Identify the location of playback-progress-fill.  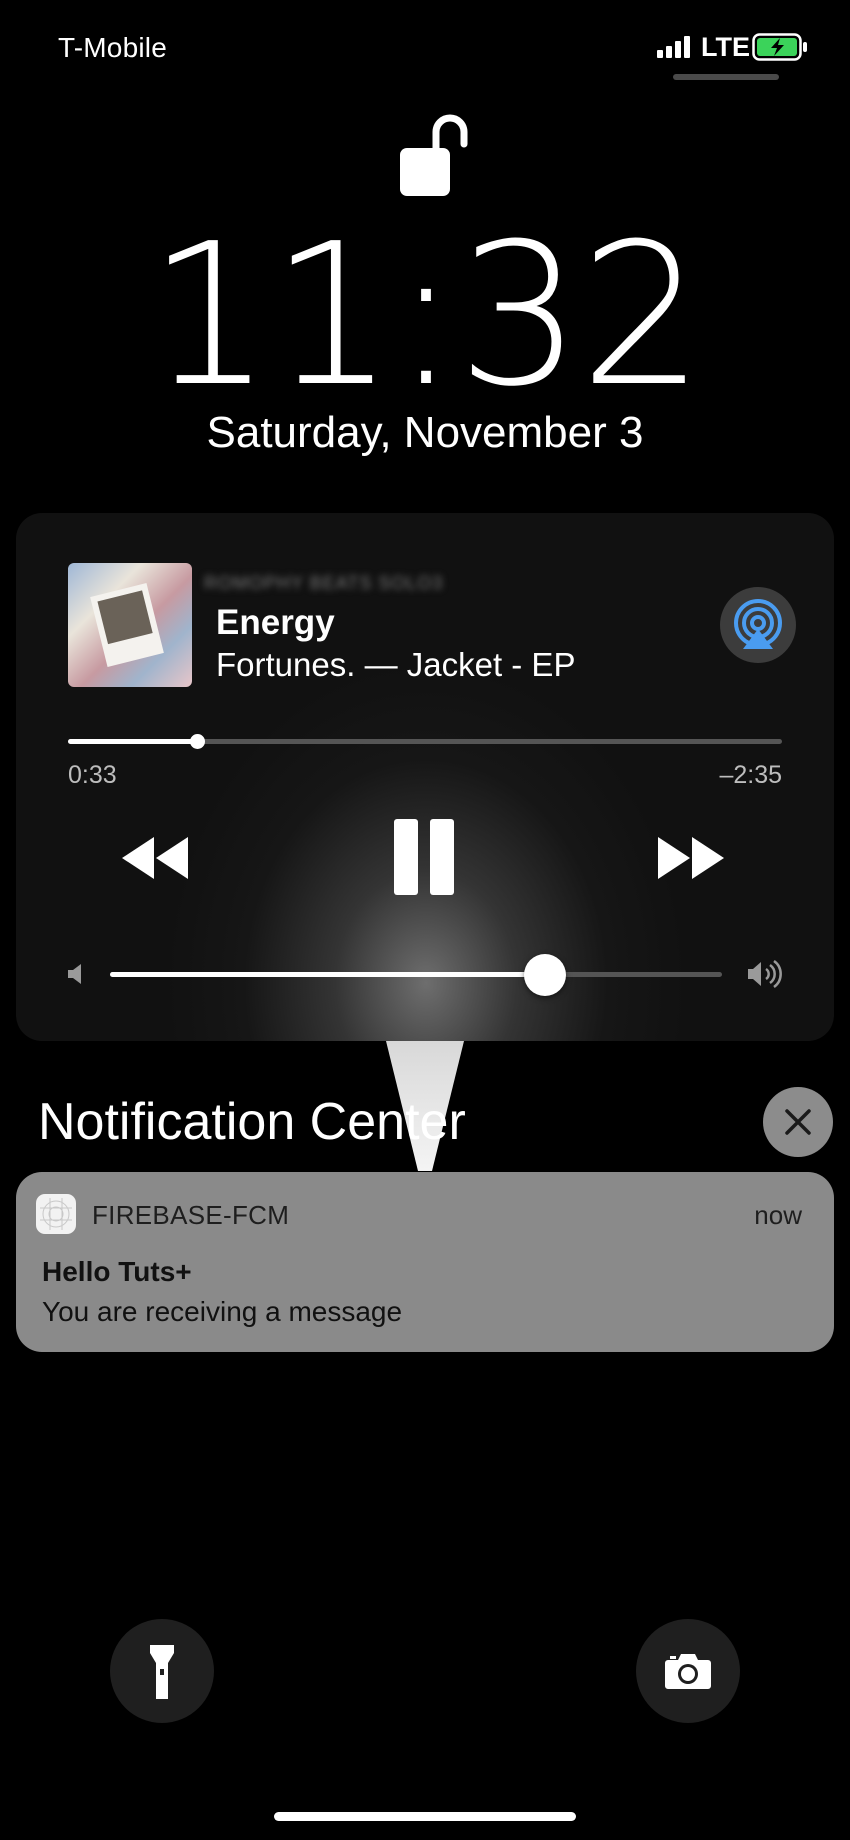
(132, 741).